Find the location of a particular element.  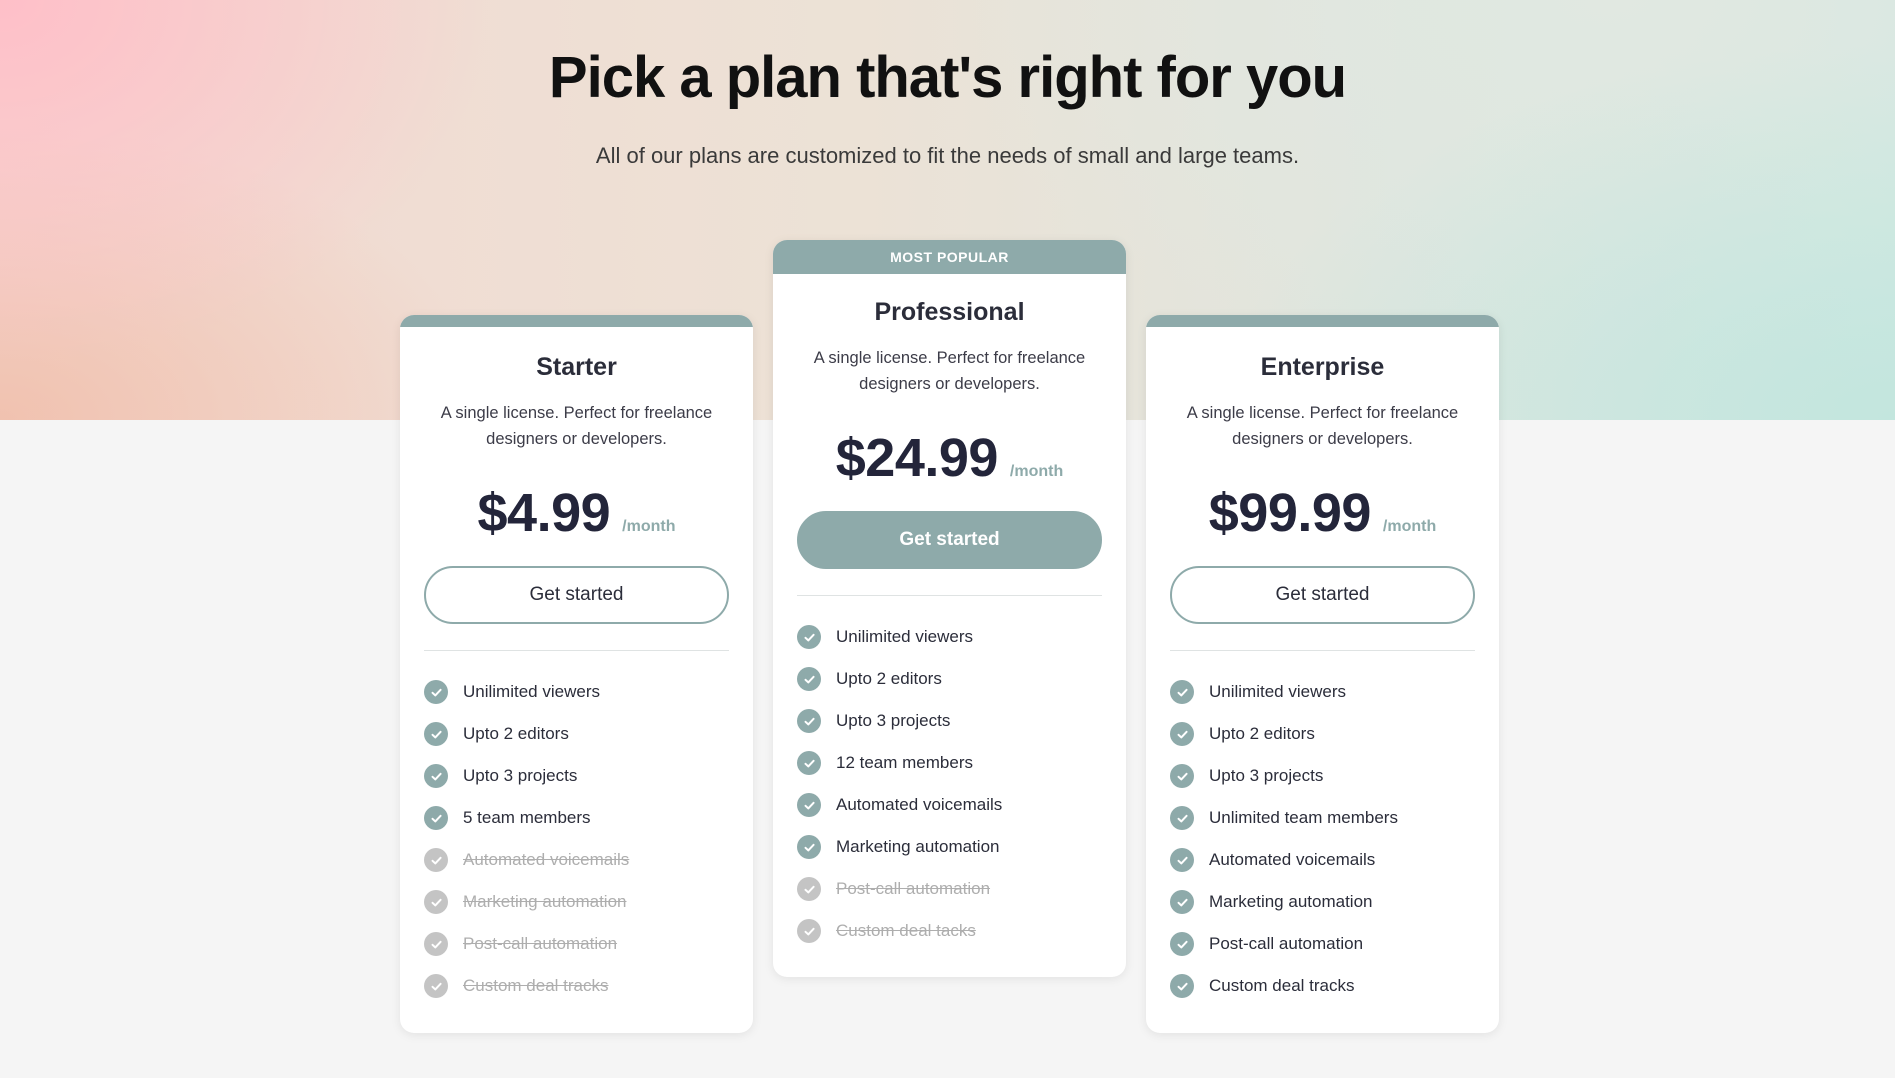

feature-item: 5 team members is located at coordinates (576, 818).